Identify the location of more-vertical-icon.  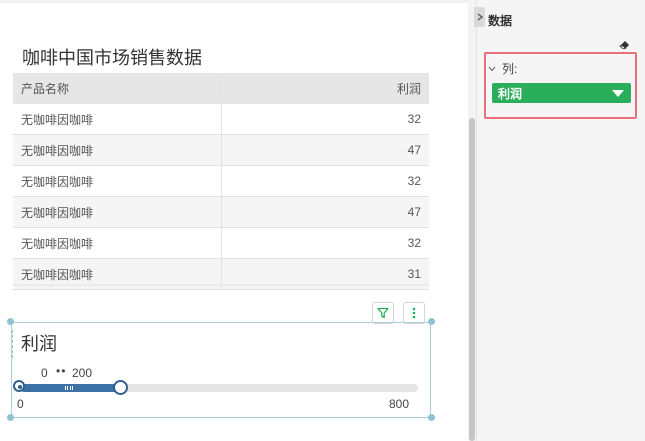
(414, 313).